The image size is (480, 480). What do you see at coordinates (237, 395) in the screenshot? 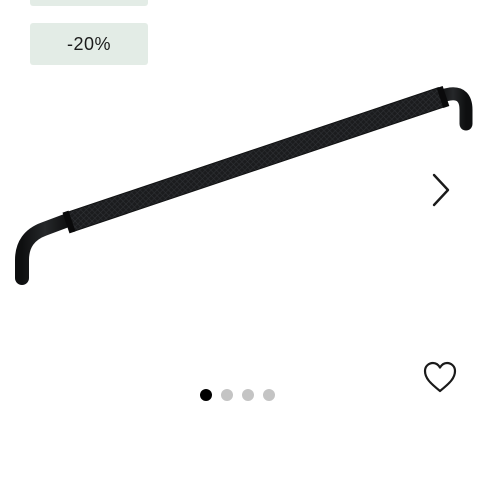
I see `gallery-pagination` at bounding box center [237, 395].